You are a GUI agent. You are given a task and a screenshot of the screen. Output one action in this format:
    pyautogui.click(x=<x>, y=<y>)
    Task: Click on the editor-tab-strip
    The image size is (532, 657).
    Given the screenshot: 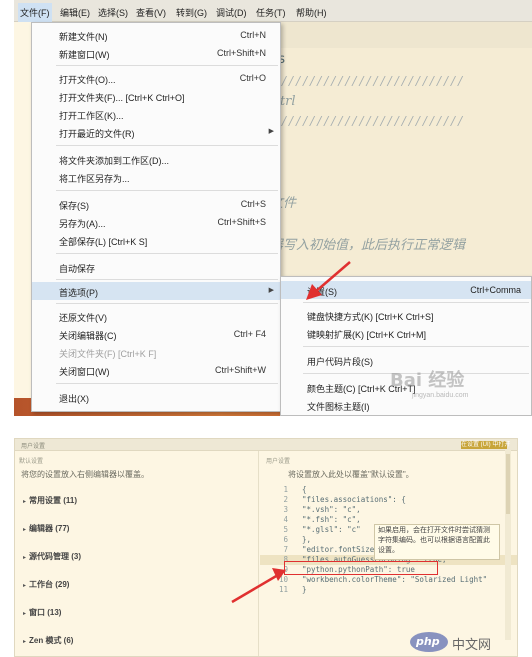 What is the action you would take?
    pyautogui.click(x=398, y=35)
    